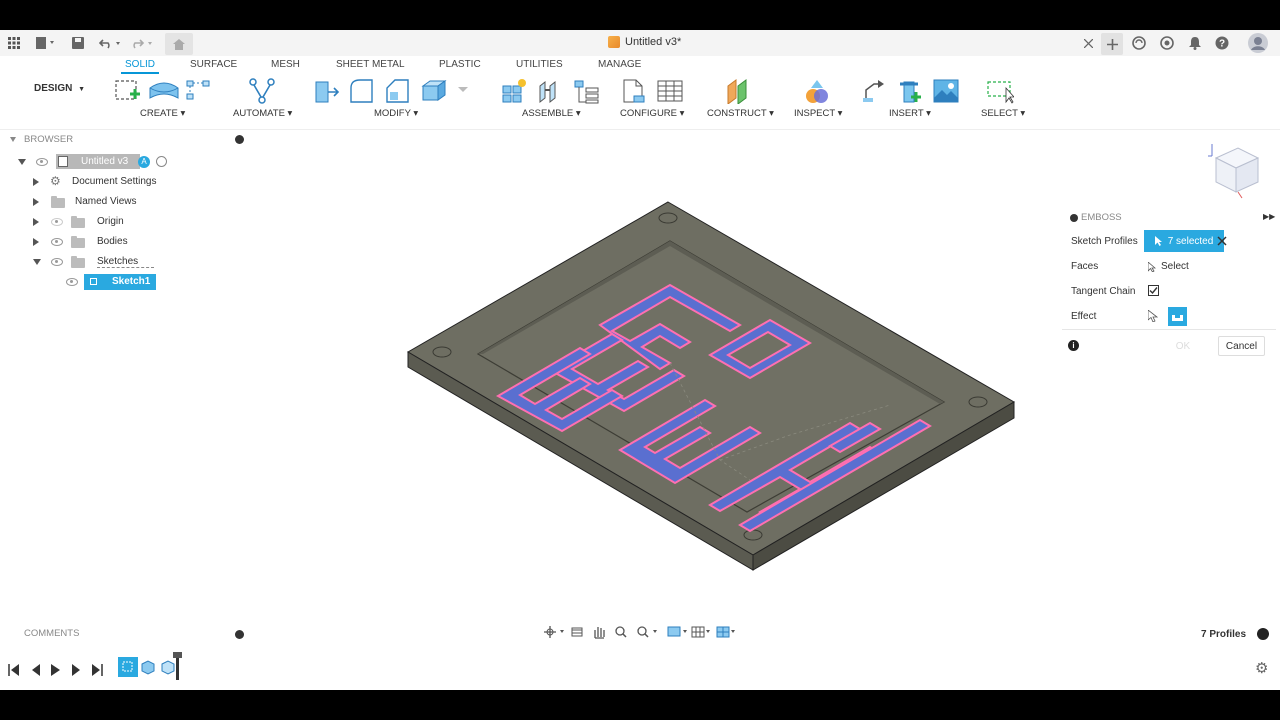  Describe the element at coordinates (677, 631) in the screenshot. I see `display-settings-icon` at that location.